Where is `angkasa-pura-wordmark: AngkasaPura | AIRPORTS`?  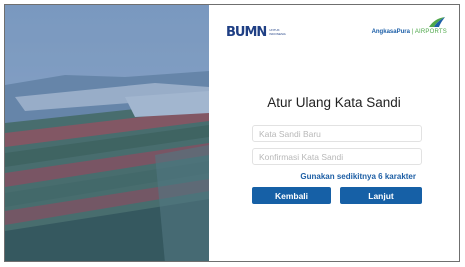
angkasa-pura-wordmark: AngkasaPura | AIRPORTS is located at coordinates (409, 32).